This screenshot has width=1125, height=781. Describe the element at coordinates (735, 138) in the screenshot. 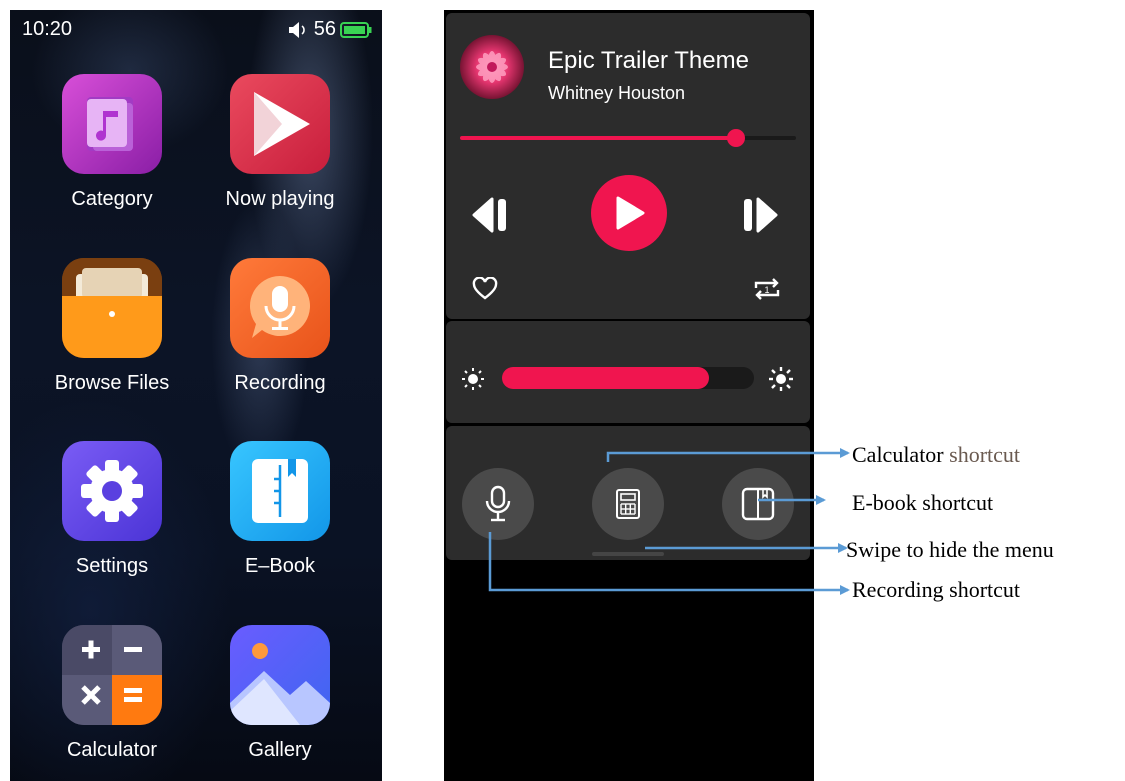

I see `progress-thumb` at that location.